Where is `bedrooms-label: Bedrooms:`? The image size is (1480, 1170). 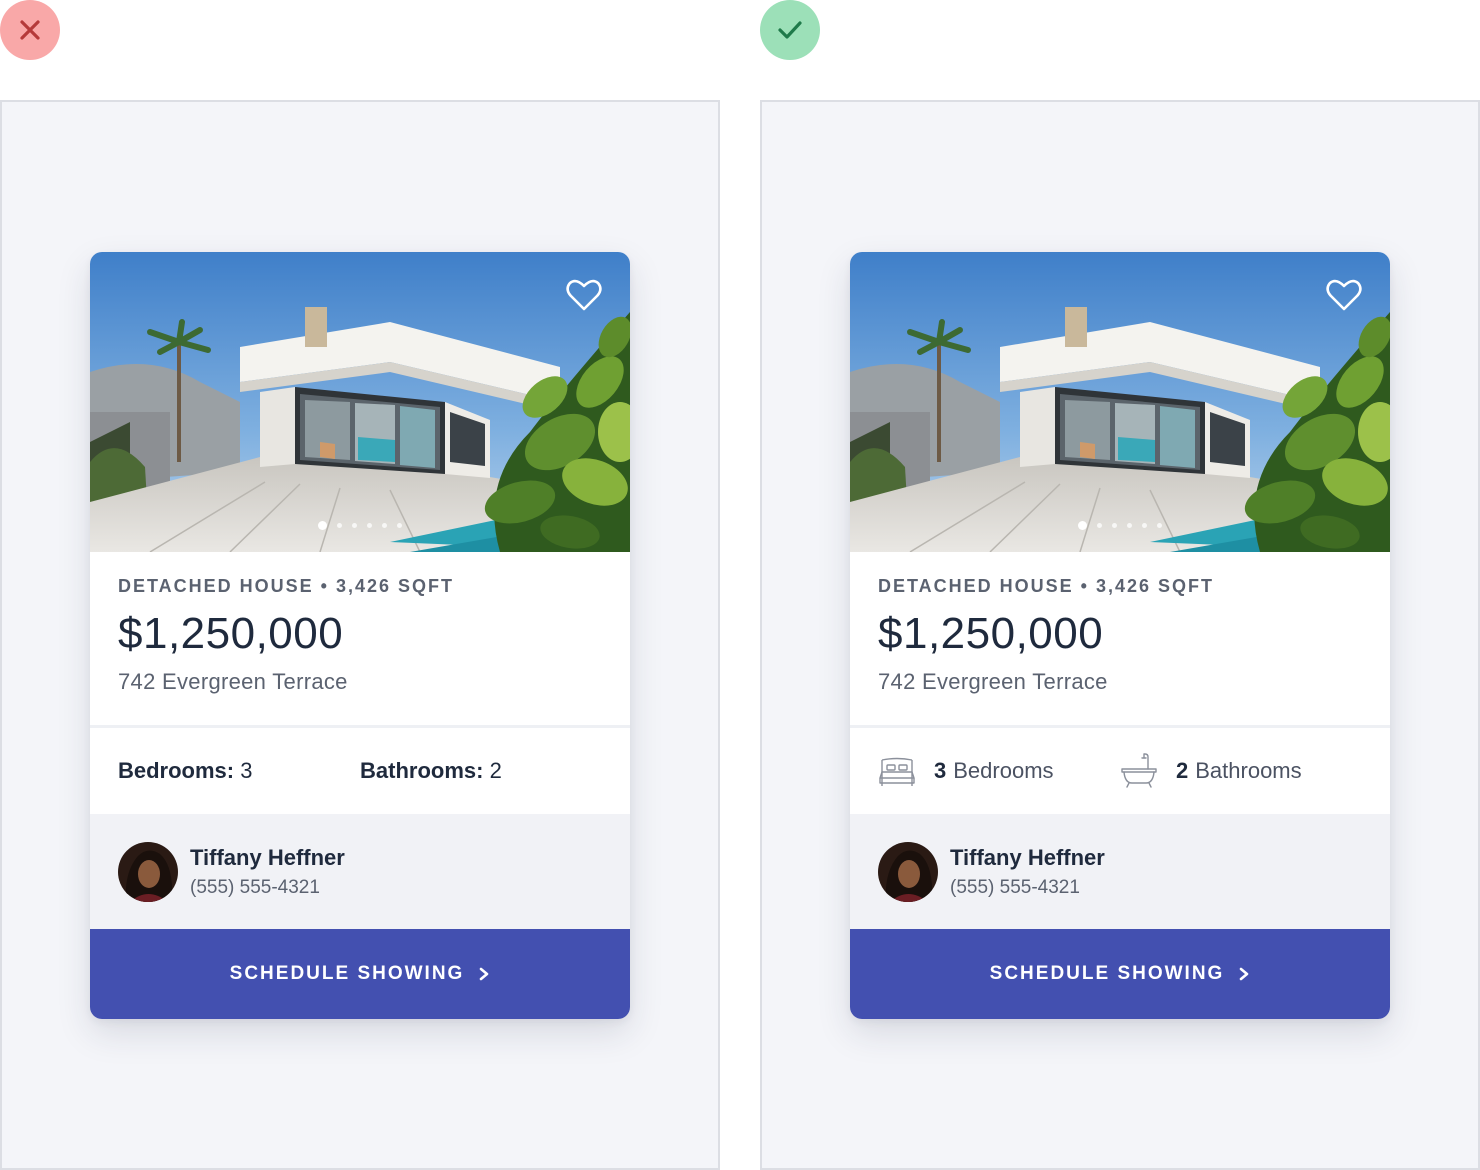 bedrooms-label: Bedrooms: is located at coordinates (176, 770).